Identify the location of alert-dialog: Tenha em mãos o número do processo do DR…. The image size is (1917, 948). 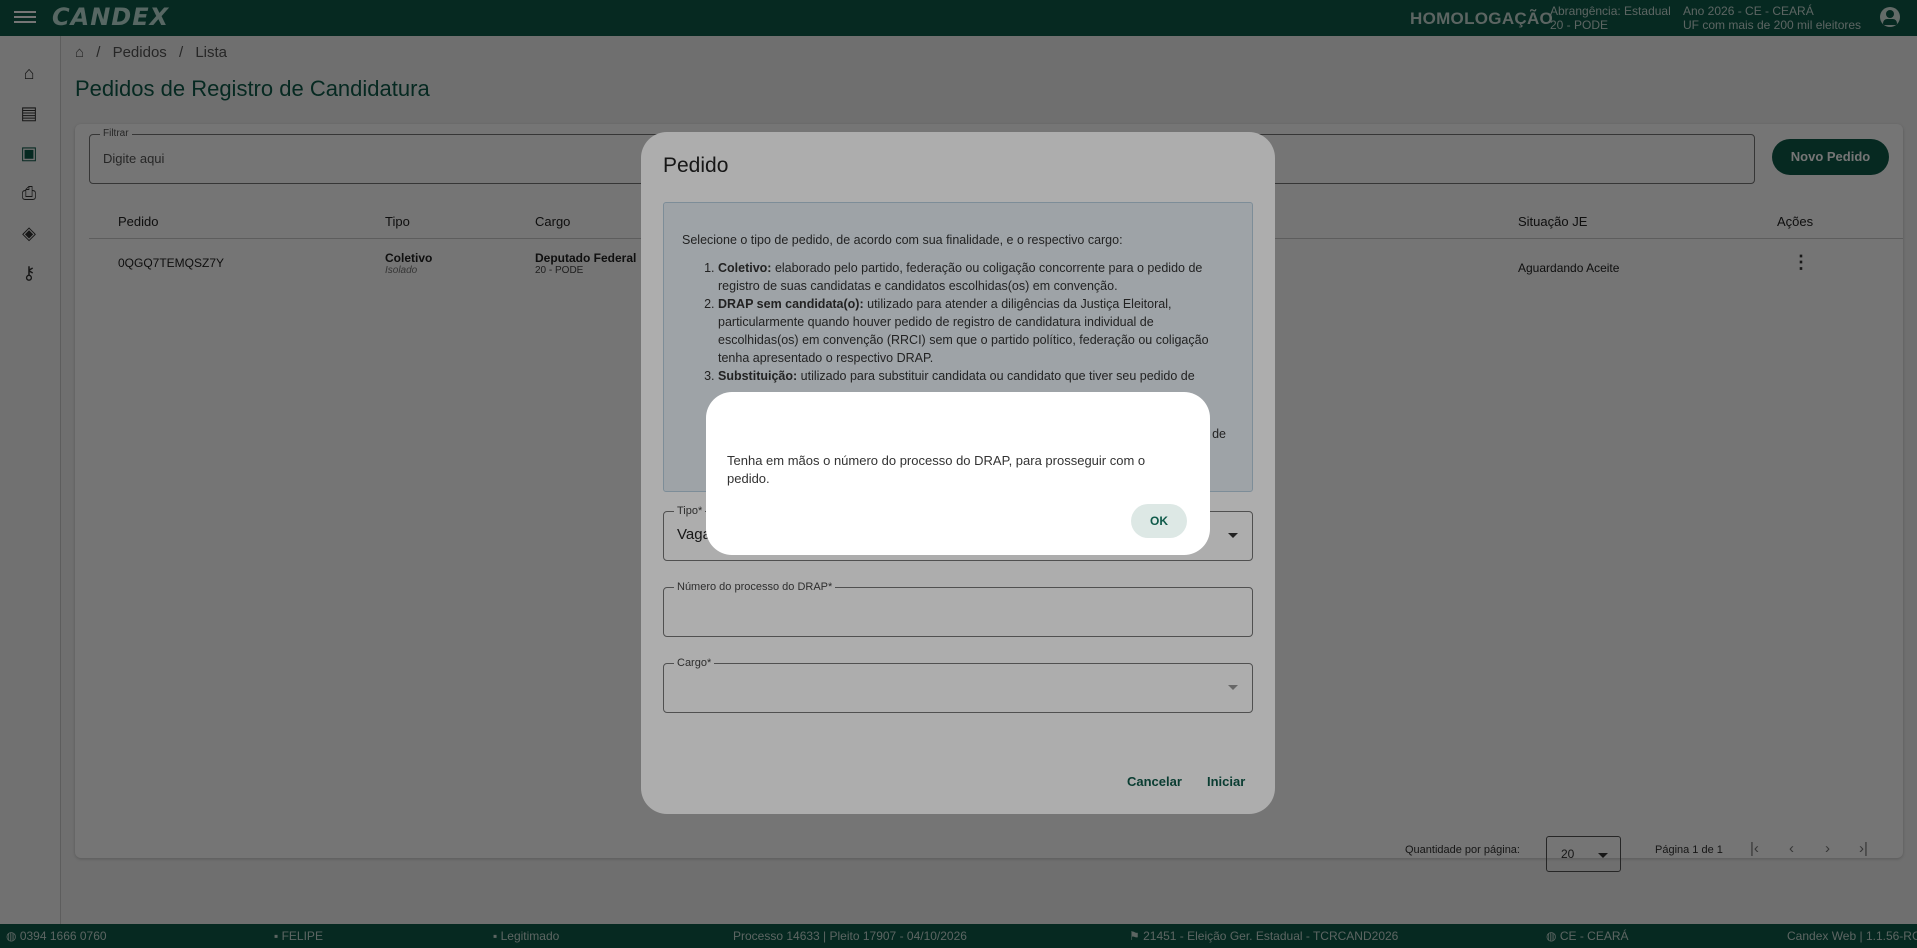
(958, 473).